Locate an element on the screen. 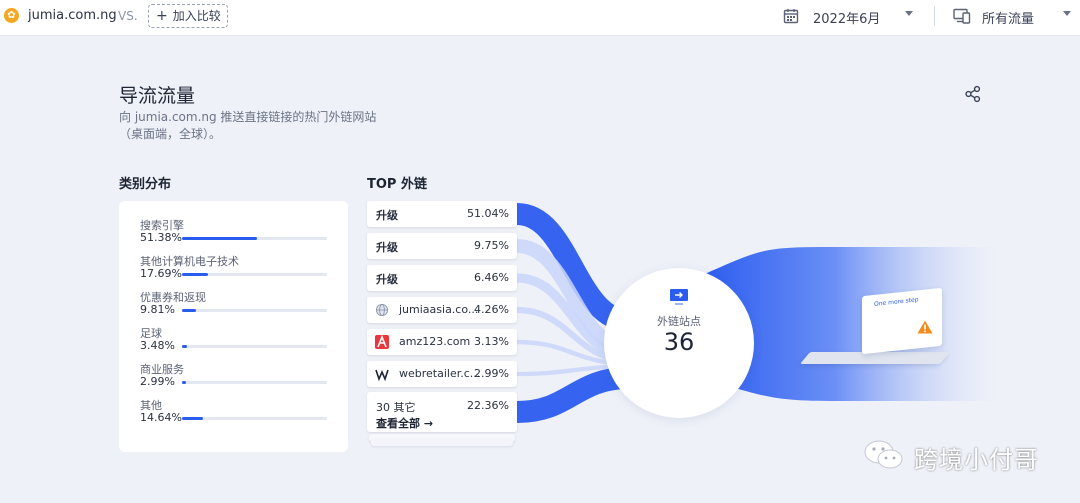 The image size is (1080, 503). laptop-screen-header: One more step is located at coordinates (896, 302).